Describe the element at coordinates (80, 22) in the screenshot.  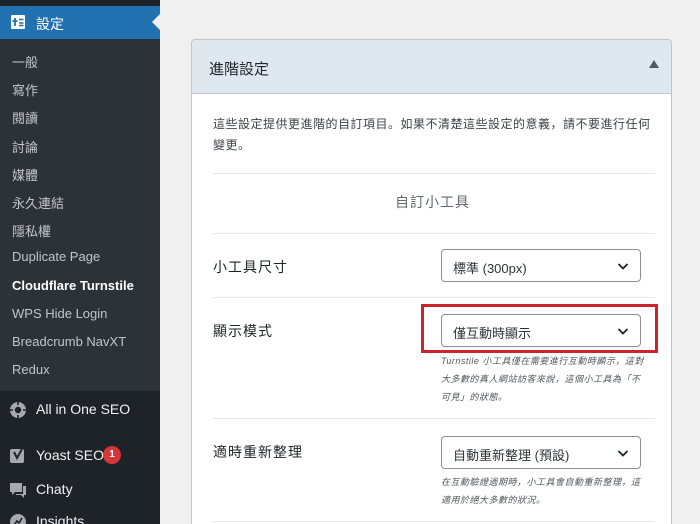
I see `sidebar-item-settings: 設定` at that location.